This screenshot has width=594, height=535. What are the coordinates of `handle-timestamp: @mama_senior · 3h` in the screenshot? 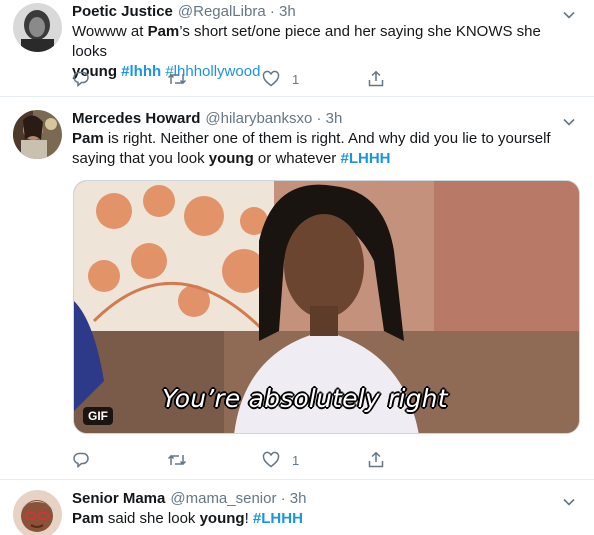 It's located at (238, 498).